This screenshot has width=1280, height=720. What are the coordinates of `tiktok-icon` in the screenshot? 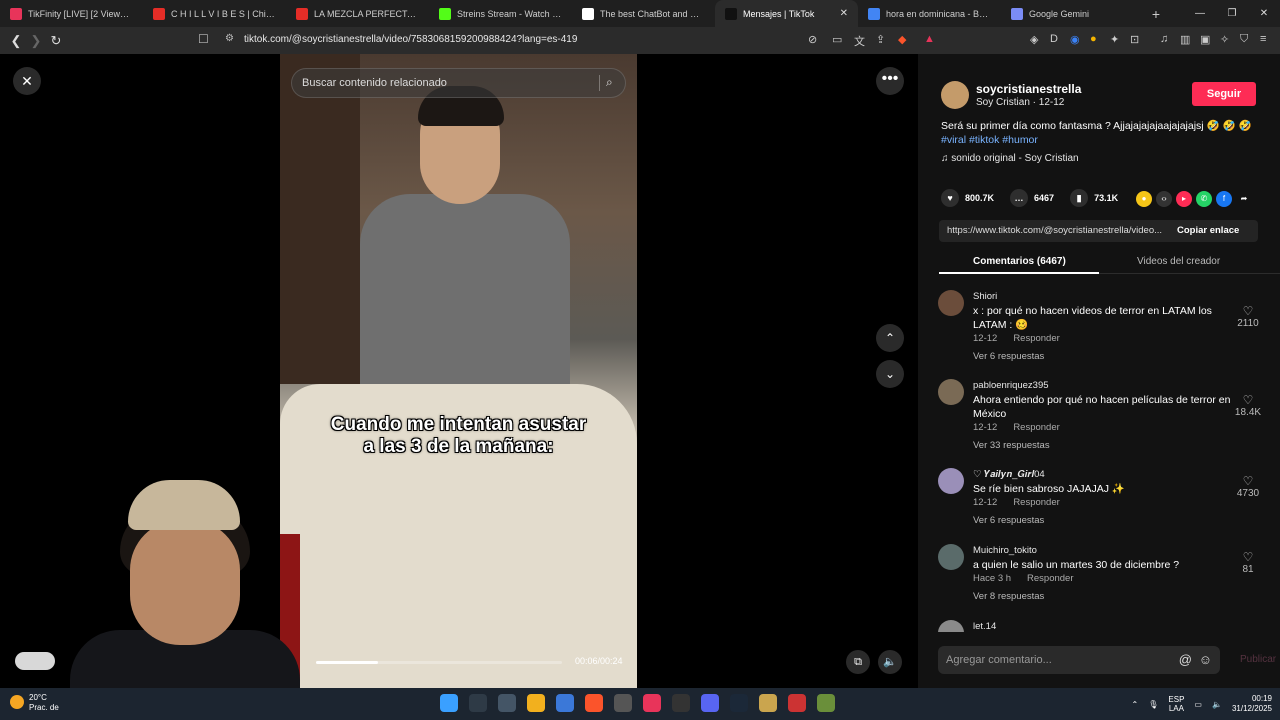 It's located at (652, 703).